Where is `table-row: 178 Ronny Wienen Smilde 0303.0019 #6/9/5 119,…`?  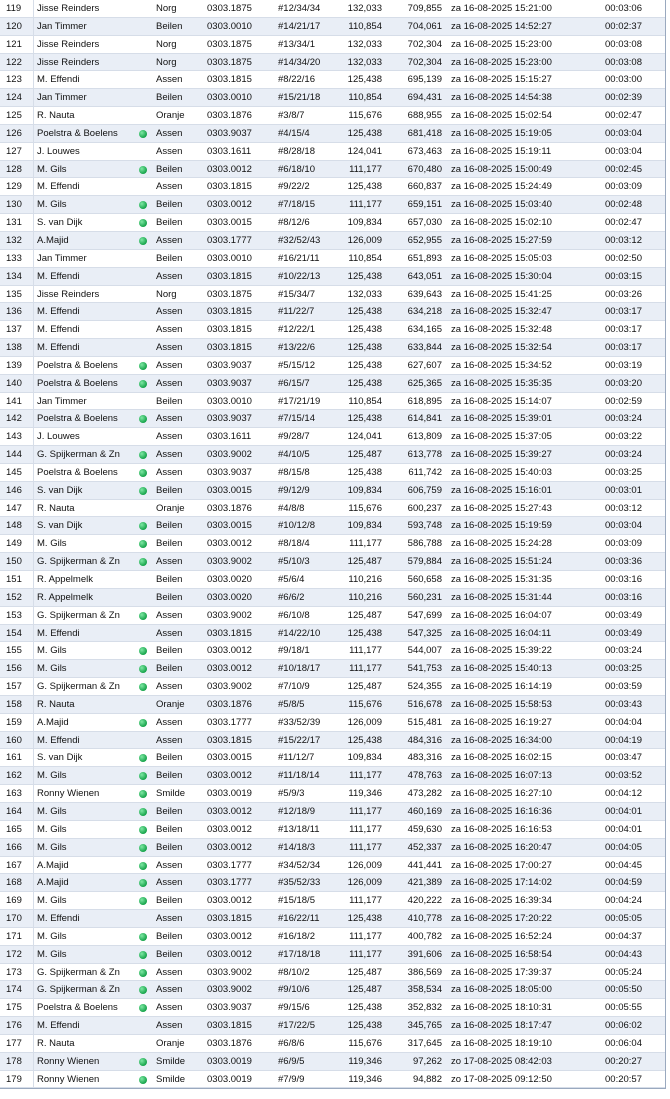 table-row: 178 Ronny Wienen Smilde 0303.0019 #6/9/5 119,… is located at coordinates (332, 1061).